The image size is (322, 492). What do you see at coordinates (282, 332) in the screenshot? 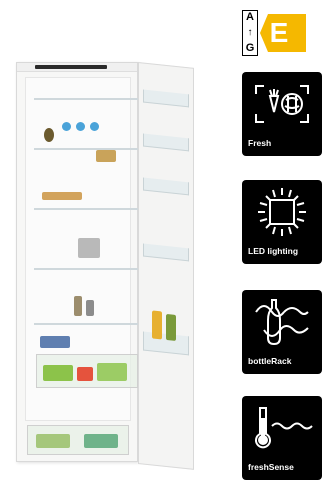
I see `feature-card-bottle-rack: bottleRack` at bounding box center [282, 332].